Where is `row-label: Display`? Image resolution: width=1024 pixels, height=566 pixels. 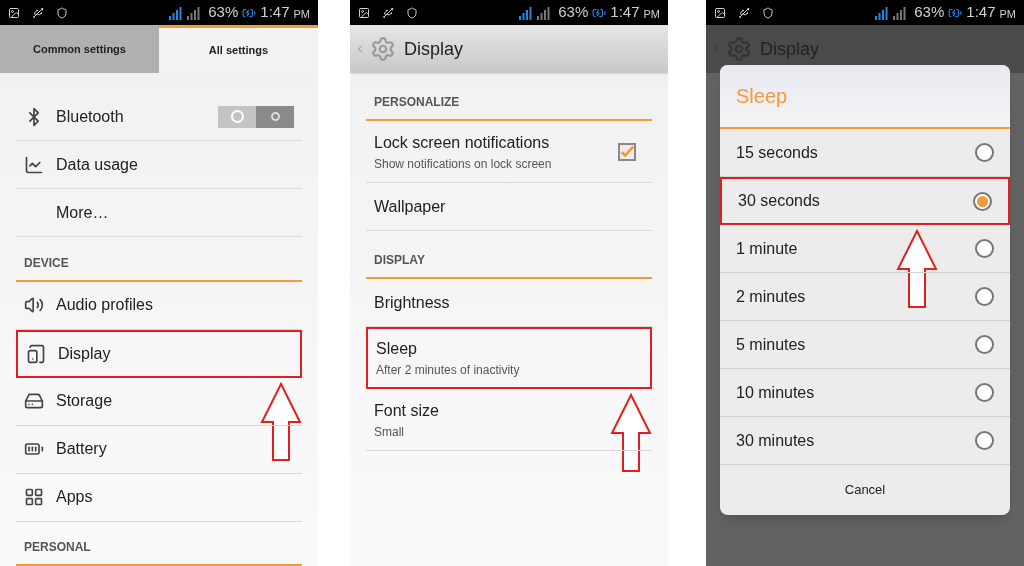 row-label: Display is located at coordinates (85, 353).